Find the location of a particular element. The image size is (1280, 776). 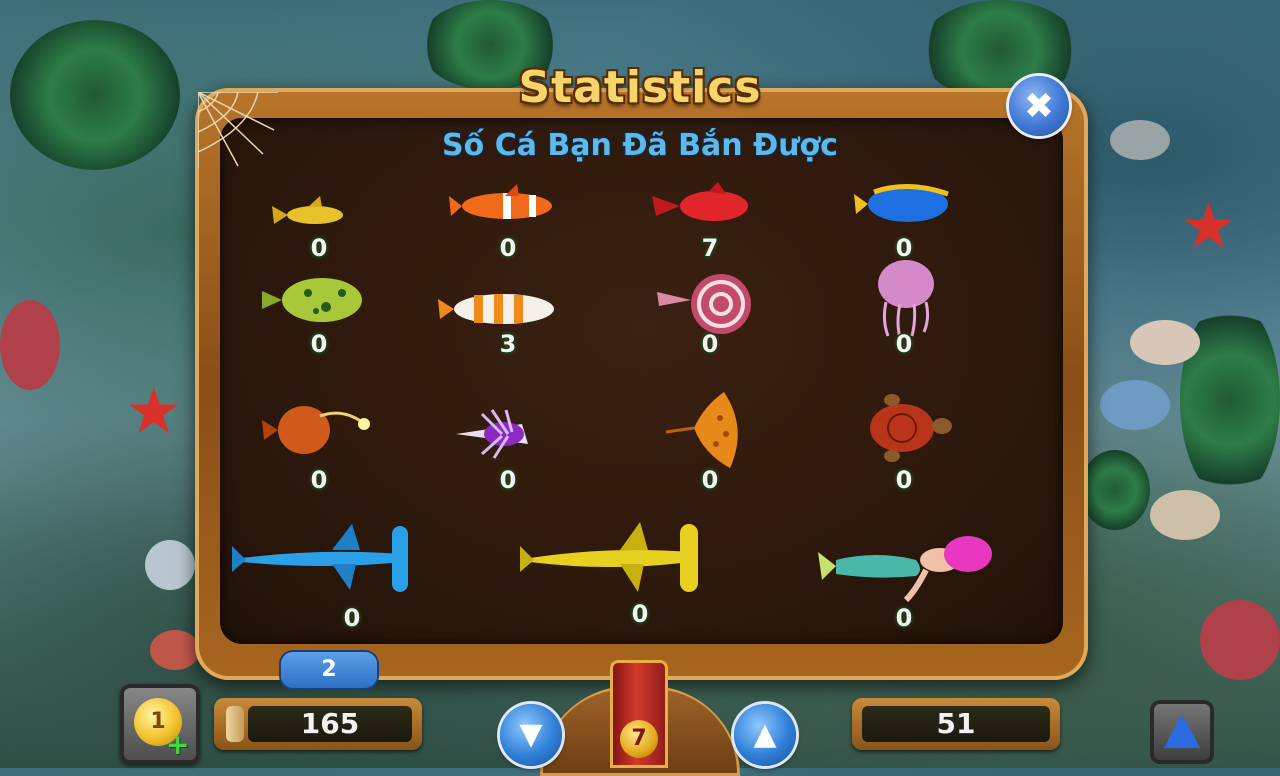

mermaid-icon is located at coordinates (905, 569).